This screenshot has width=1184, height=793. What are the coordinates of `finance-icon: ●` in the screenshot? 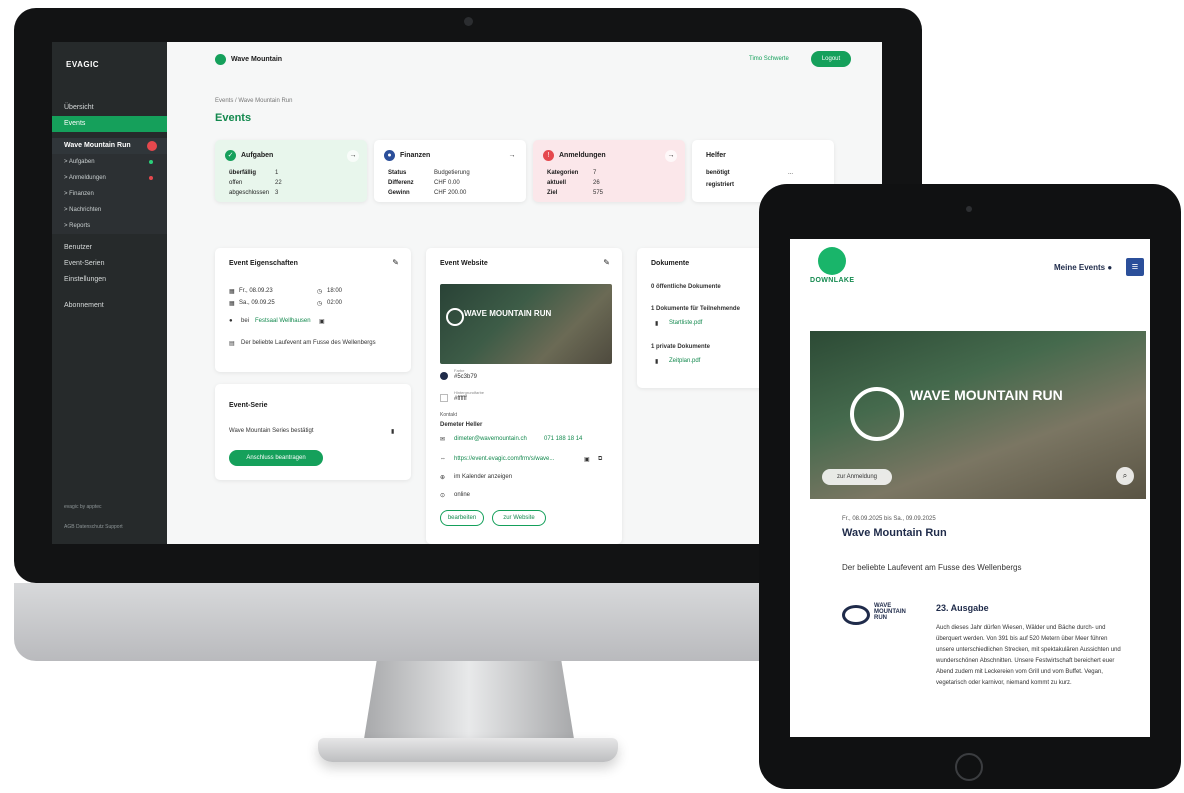 It's located at (389, 155).